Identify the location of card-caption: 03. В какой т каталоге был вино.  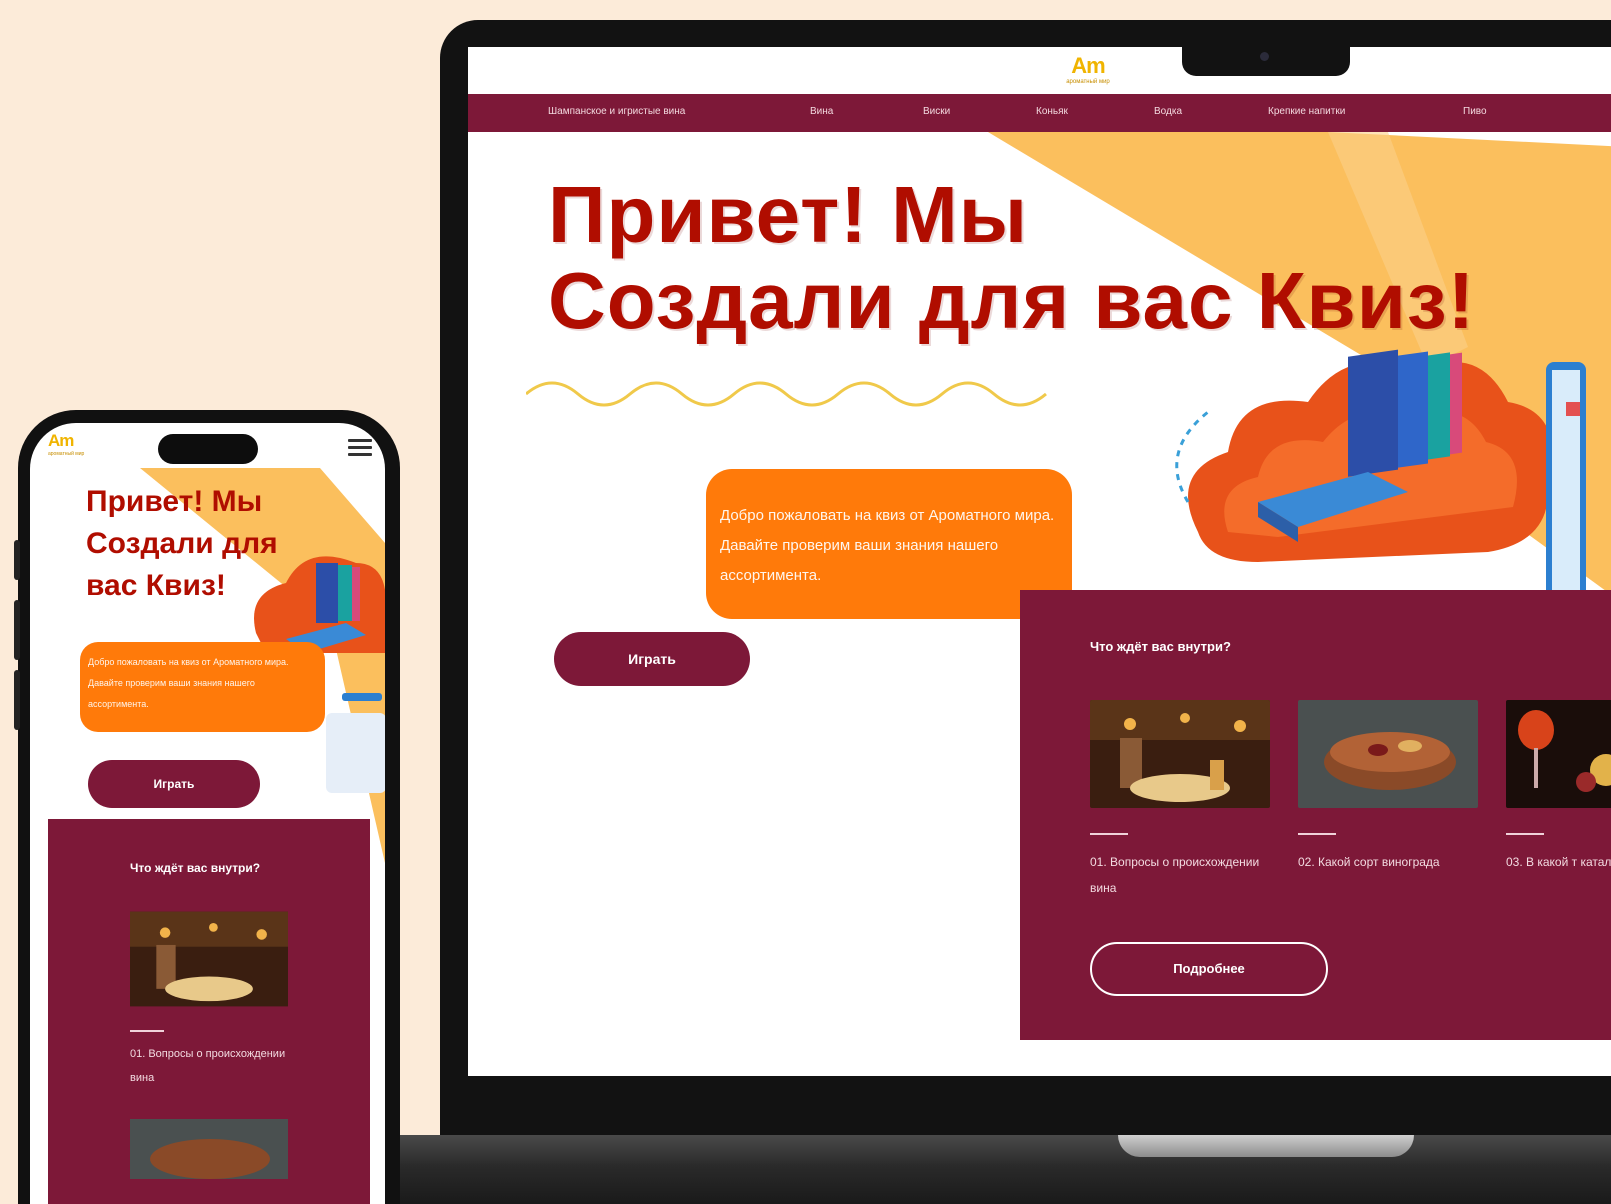
(1558, 862).